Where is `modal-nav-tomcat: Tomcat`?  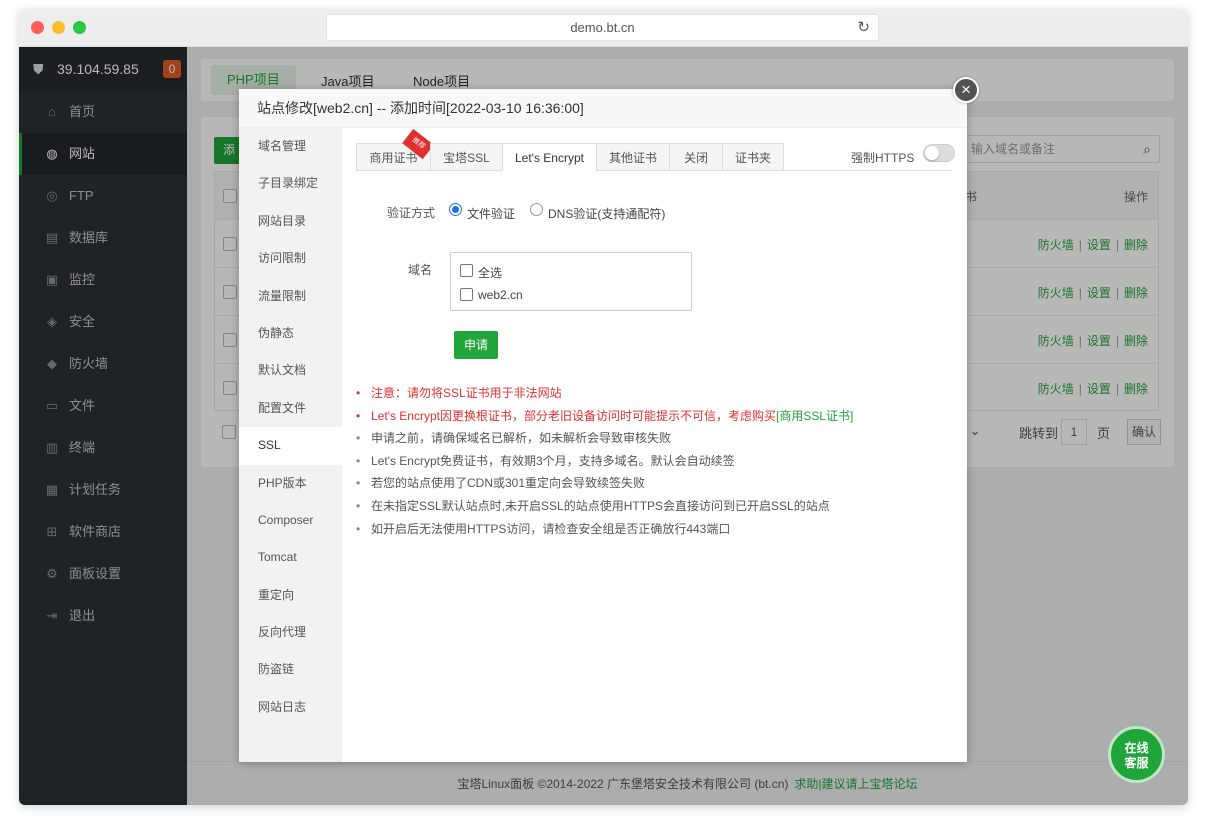 modal-nav-tomcat: Tomcat is located at coordinates (290, 557).